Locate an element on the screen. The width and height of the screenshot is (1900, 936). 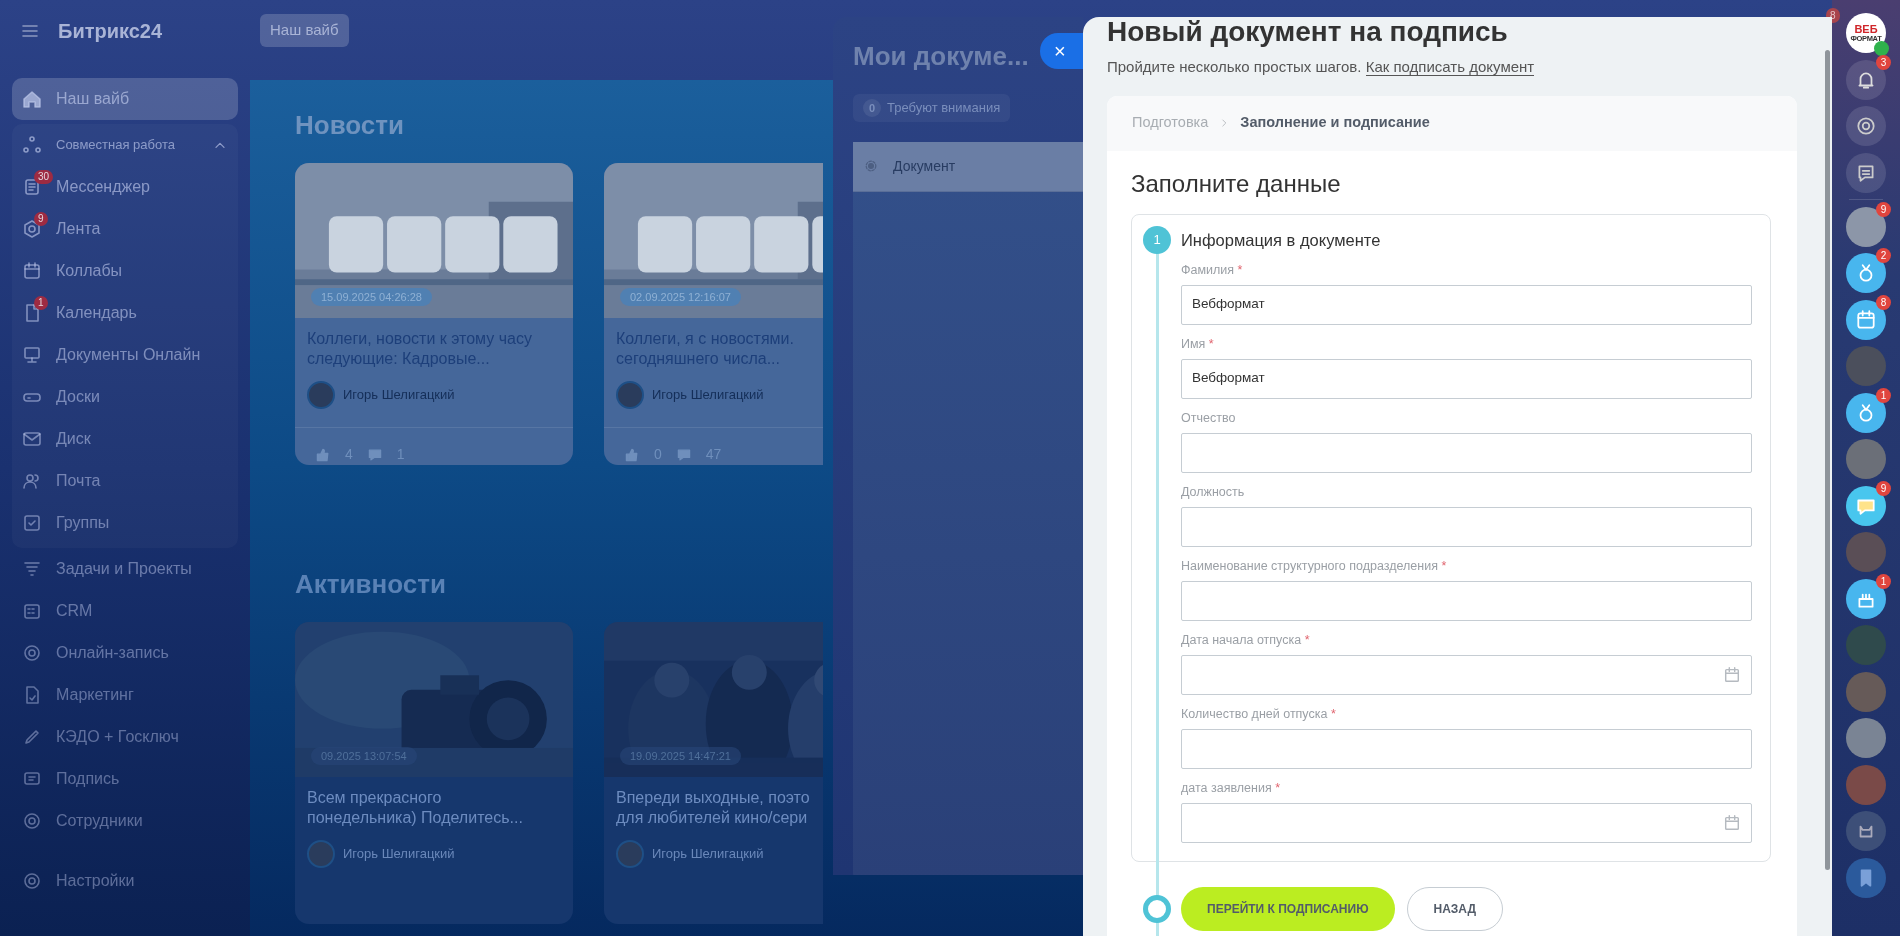
step-title: Информация в документе is located at coordinates (1281, 240).